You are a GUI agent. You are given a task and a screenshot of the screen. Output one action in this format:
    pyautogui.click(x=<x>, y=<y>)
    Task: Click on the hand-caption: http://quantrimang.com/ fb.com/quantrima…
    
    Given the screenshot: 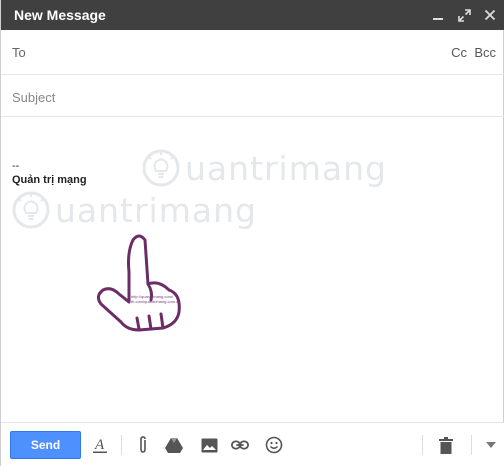 What is the action you would take?
    pyautogui.click(x=155, y=299)
    